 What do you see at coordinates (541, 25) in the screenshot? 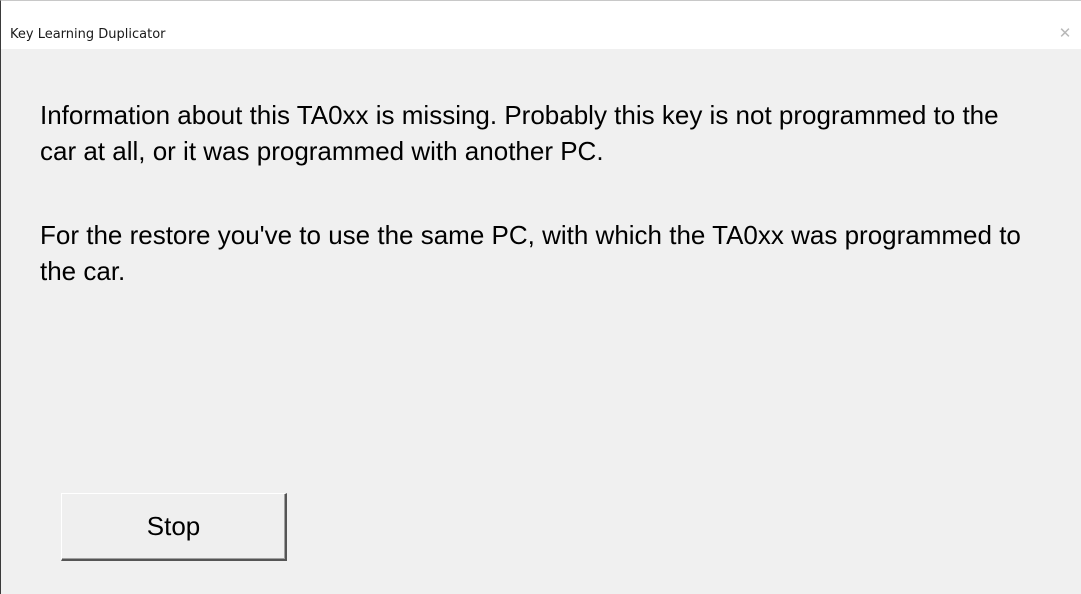
I see `title-bar: Key Learning Duplicator ✕` at bounding box center [541, 25].